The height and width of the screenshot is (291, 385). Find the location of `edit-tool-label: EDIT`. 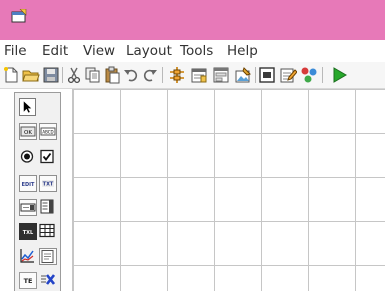

edit-tool-label: EDIT is located at coordinates (28, 185).